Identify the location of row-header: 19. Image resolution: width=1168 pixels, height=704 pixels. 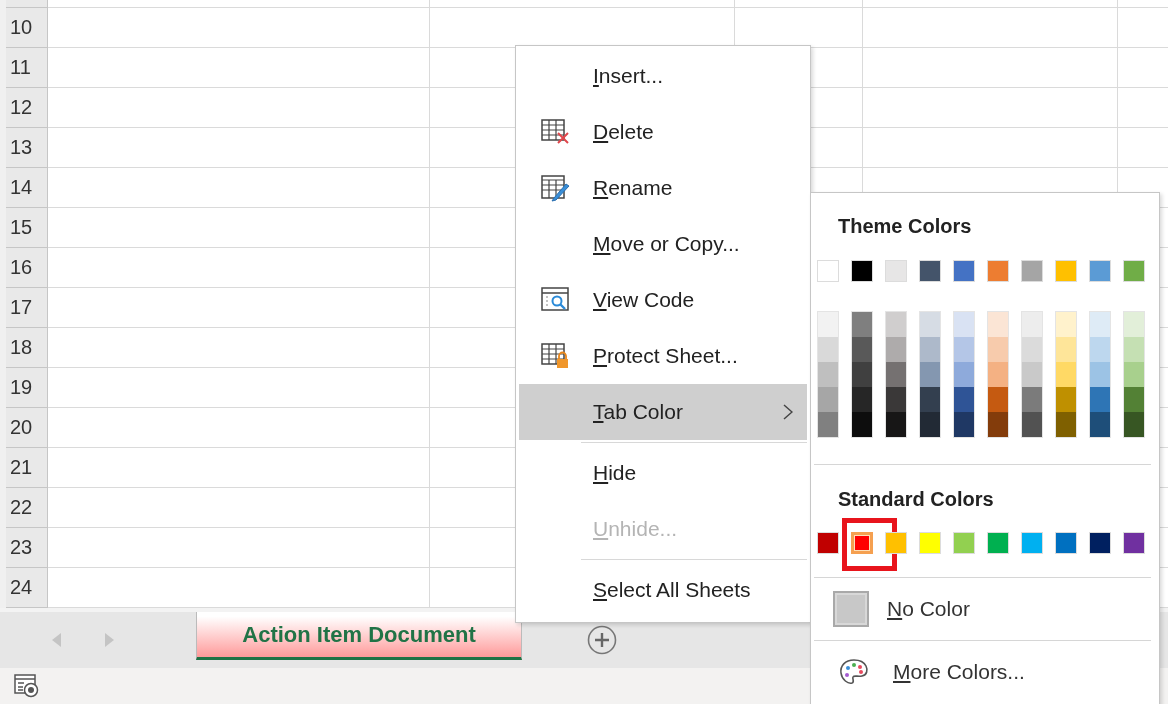
(27, 388).